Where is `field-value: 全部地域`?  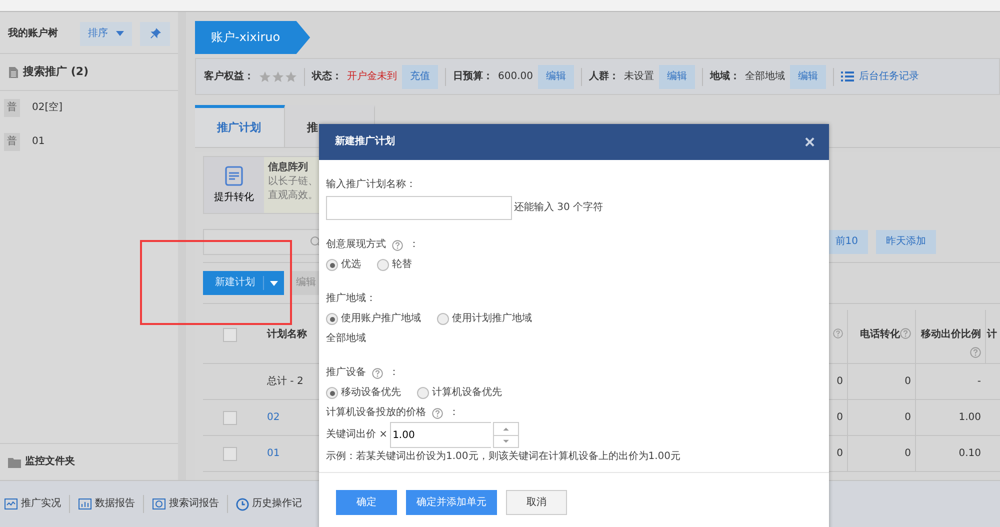 field-value: 全部地域 is located at coordinates (765, 77).